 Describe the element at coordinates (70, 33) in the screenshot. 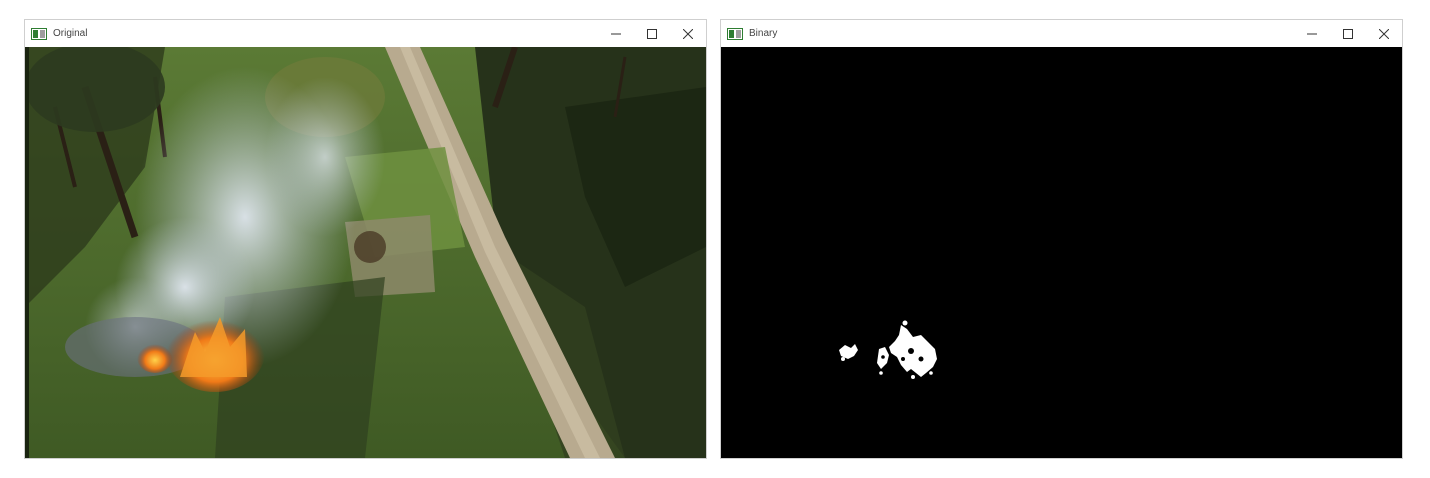

I see `window-title: Original` at that location.